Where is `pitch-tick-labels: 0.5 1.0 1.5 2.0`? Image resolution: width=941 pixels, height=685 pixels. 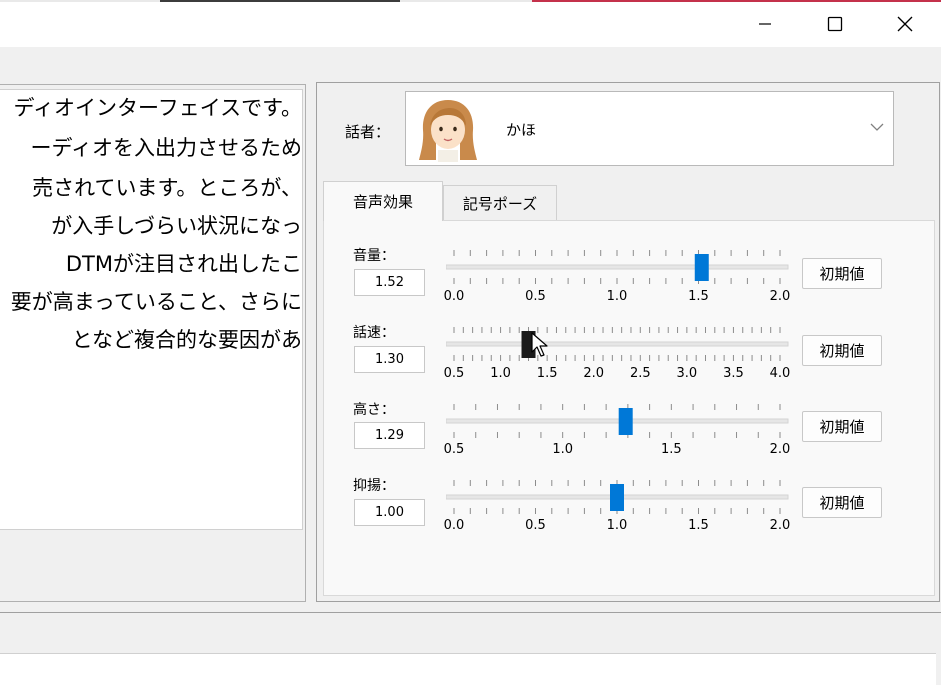
pitch-tick-labels: 0.5 1.0 1.5 2.0 is located at coordinates (632, 451).